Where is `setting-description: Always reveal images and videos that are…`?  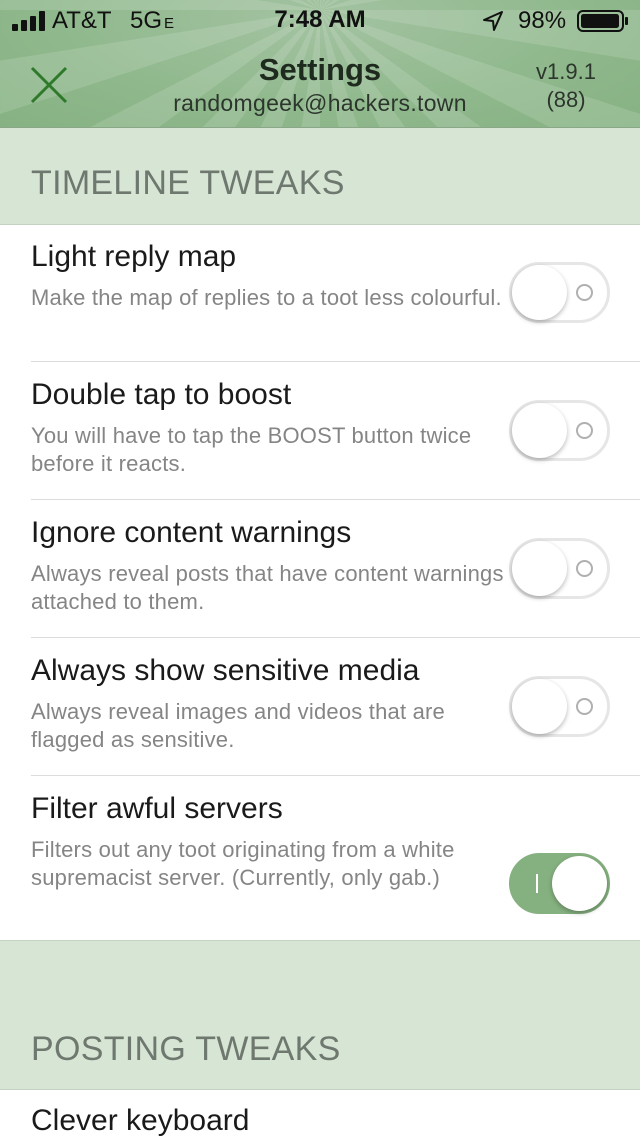
setting-description: Always reveal images and videos that are… is located at coordinates (238, 725).